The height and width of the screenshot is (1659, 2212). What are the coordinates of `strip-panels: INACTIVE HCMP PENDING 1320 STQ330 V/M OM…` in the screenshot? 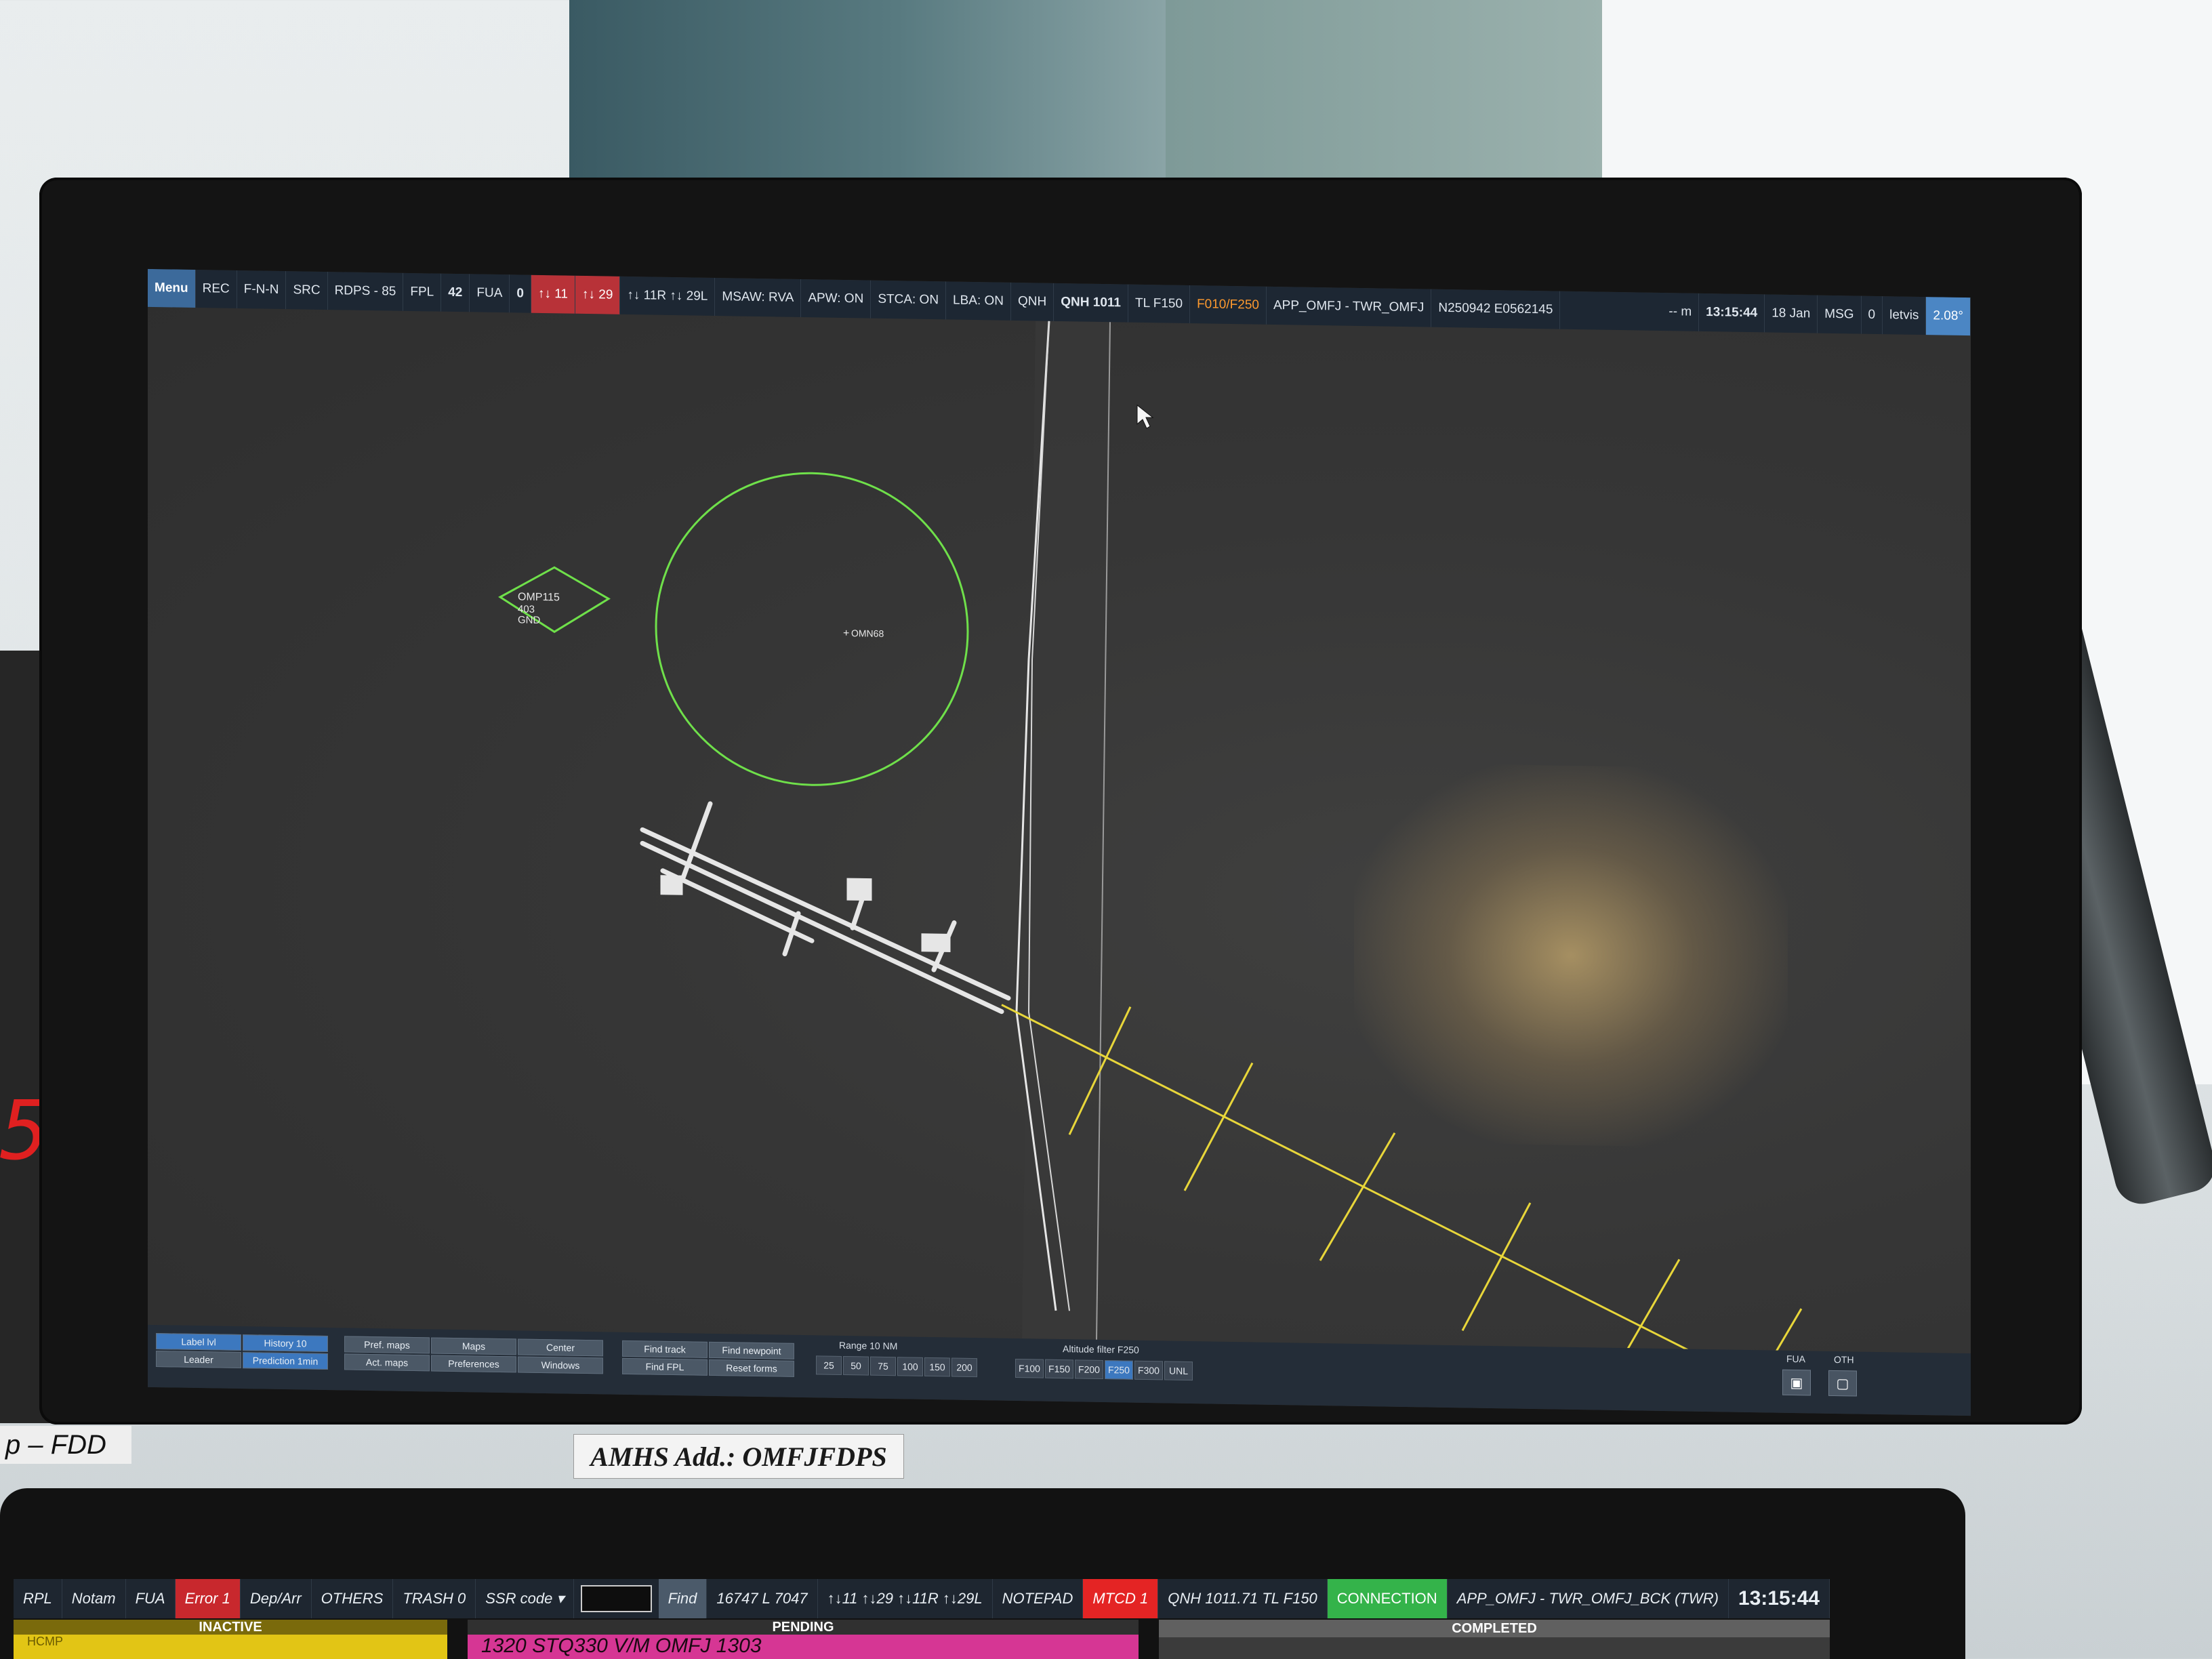 It's located at (922, 1640).